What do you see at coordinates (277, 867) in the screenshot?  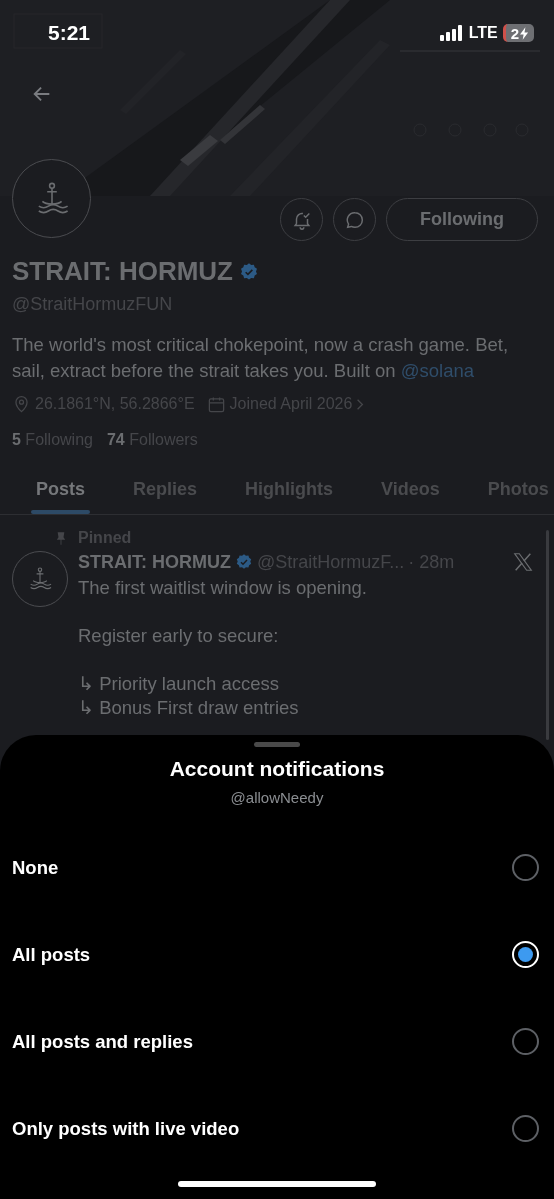 I see `notification-option: None` at bounding box center [277, 867].